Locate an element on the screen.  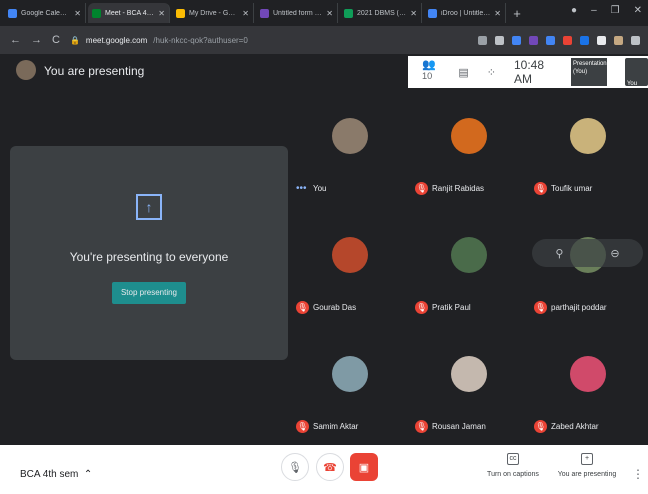
captions-icon: cc is located at coordinates (513, 459).